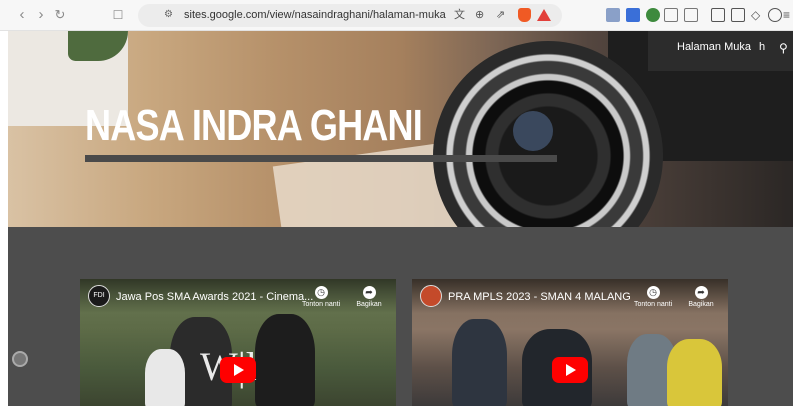 This screenshot has width=793, height=406. Describe the element at coordinates (99, 296) in the screenshot. I see `channel-avatar: FDI` at that location.